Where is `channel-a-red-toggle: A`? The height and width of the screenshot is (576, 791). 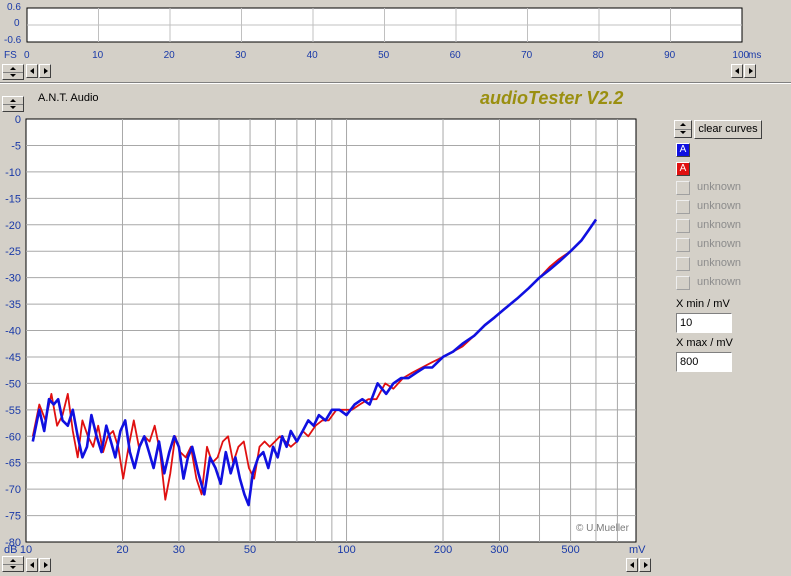
channel-a-red-toggle: A is located at coordinates (683, 169).